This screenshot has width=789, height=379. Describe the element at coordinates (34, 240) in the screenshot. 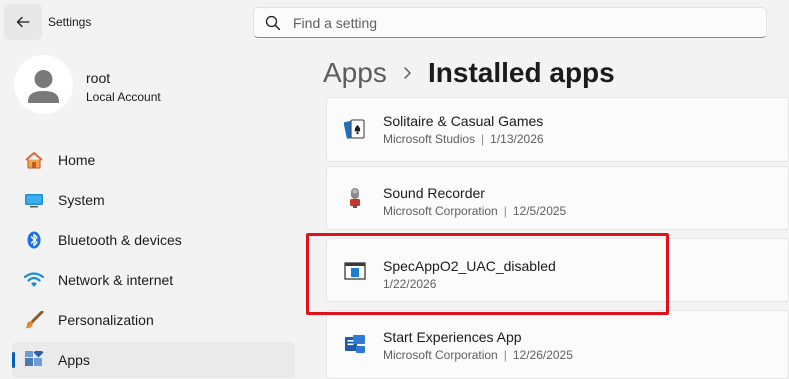

I see `bluetooth-icon` at that location.